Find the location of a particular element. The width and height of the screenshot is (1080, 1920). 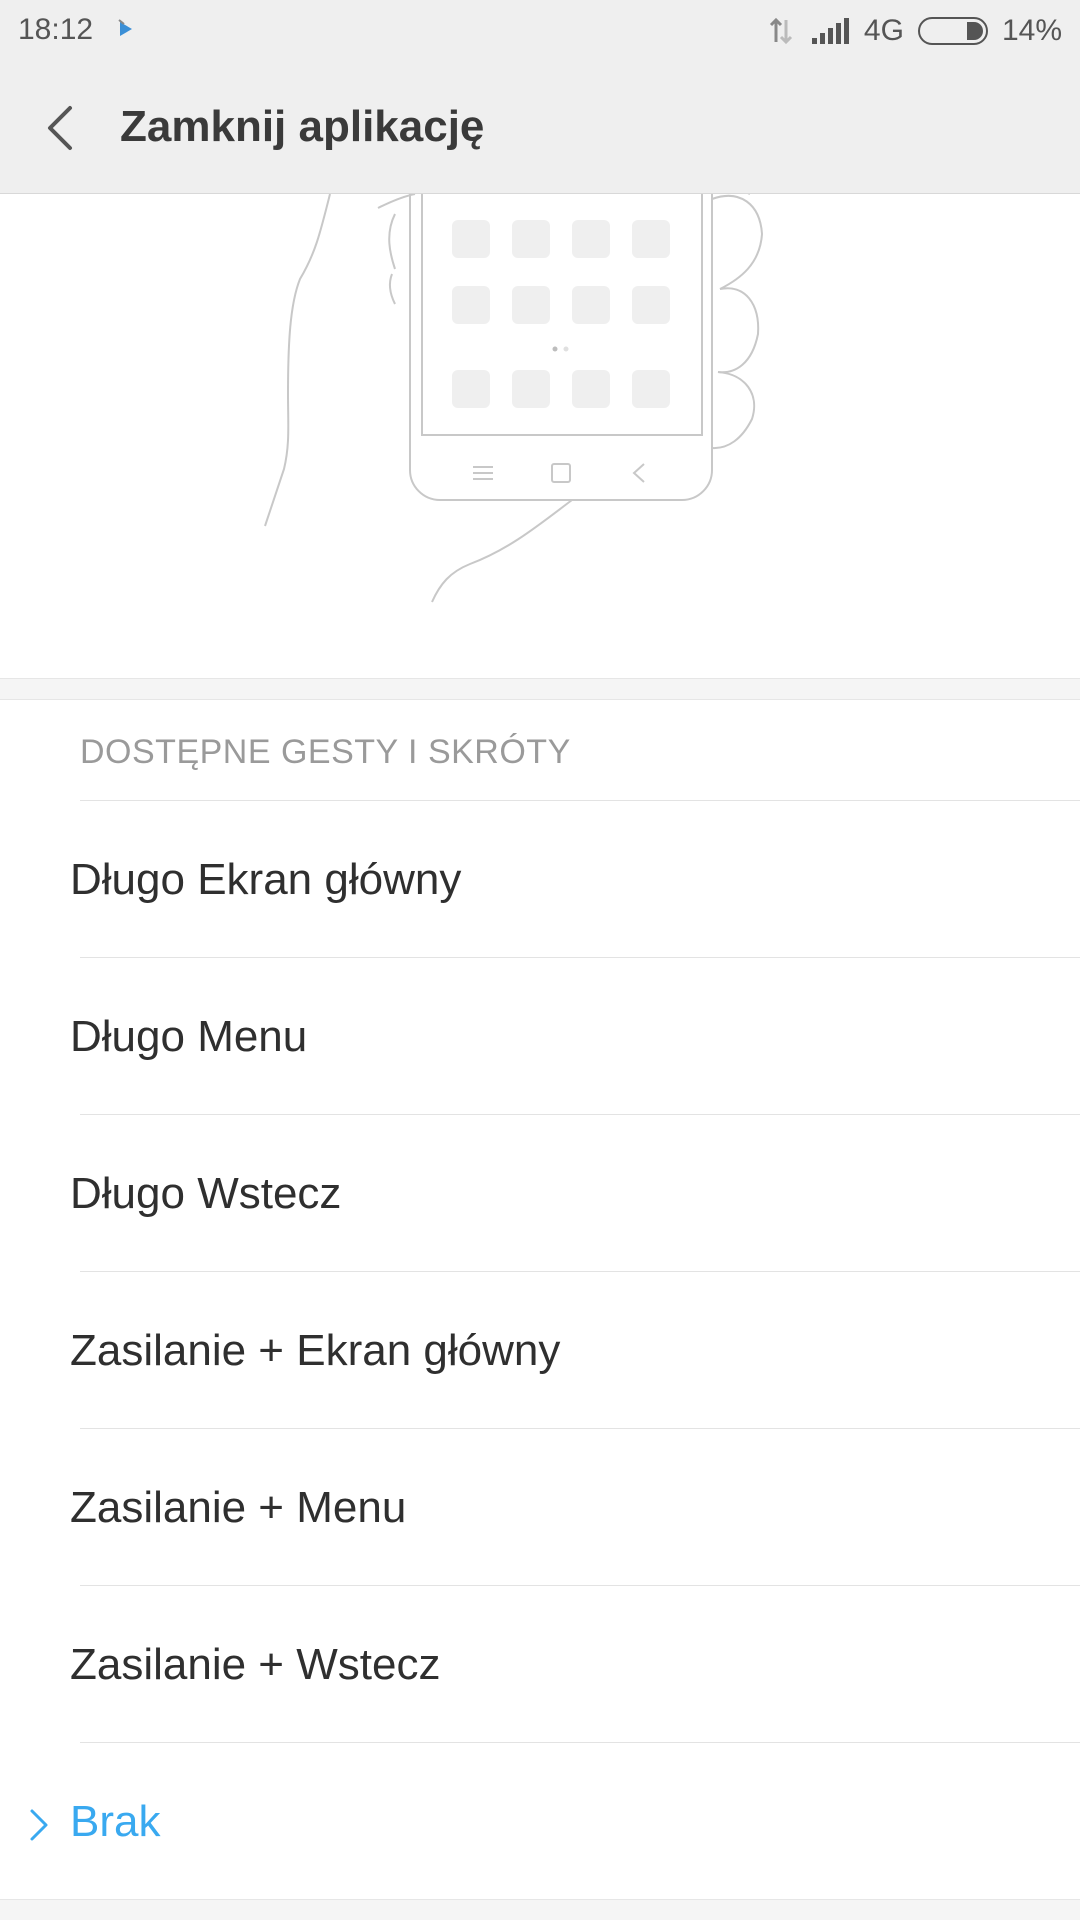

section-gap is located at coordinates (540, 689).